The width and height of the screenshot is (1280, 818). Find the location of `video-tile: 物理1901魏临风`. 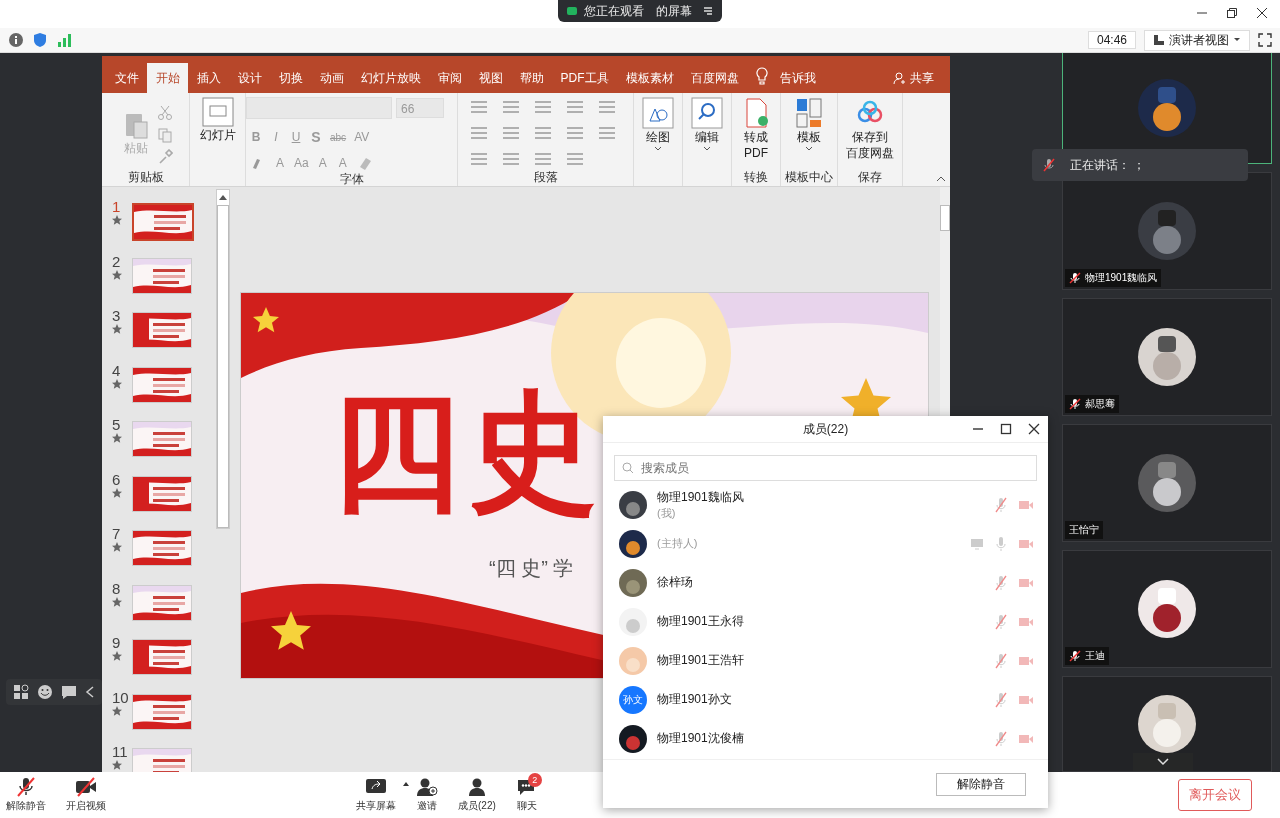

video-tile: 物理1901魏临风 is located at coordinates (1167, 231).